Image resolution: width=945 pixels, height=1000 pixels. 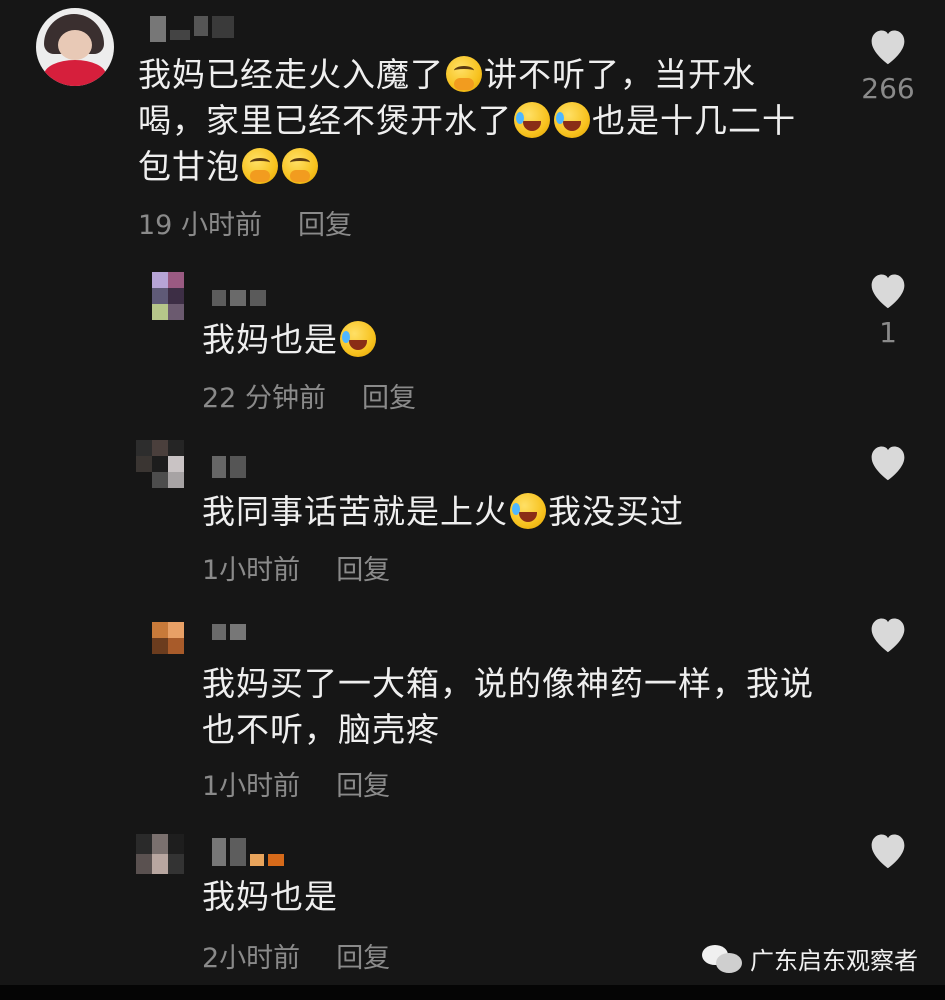 What do you see at coordinates (888, 309) in the screenshot?
I see `like-button: 1` at bounding box center [888, 309].